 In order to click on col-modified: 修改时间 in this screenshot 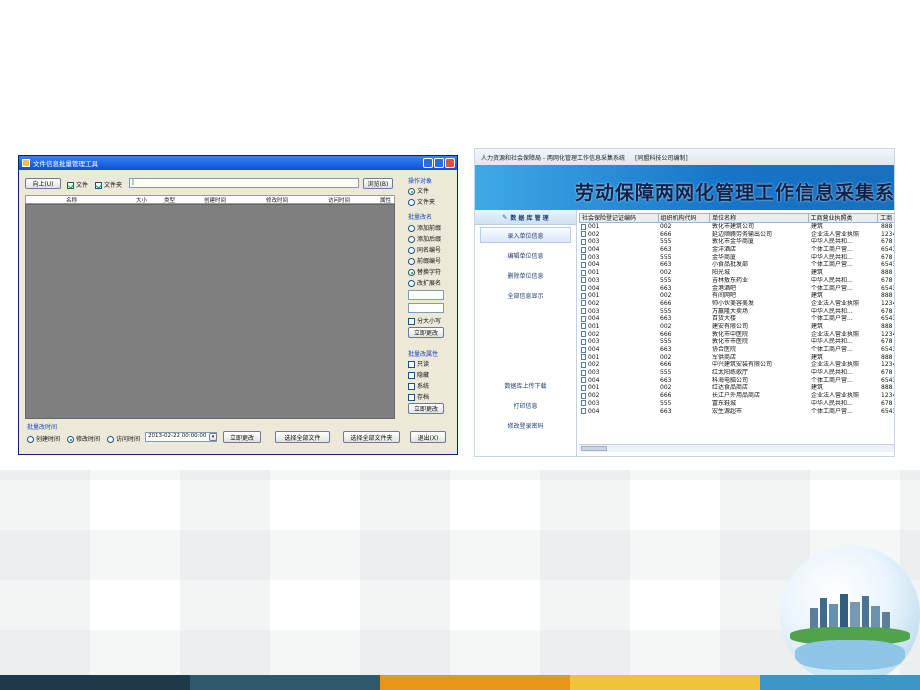, I will do `click(277, 200)`.